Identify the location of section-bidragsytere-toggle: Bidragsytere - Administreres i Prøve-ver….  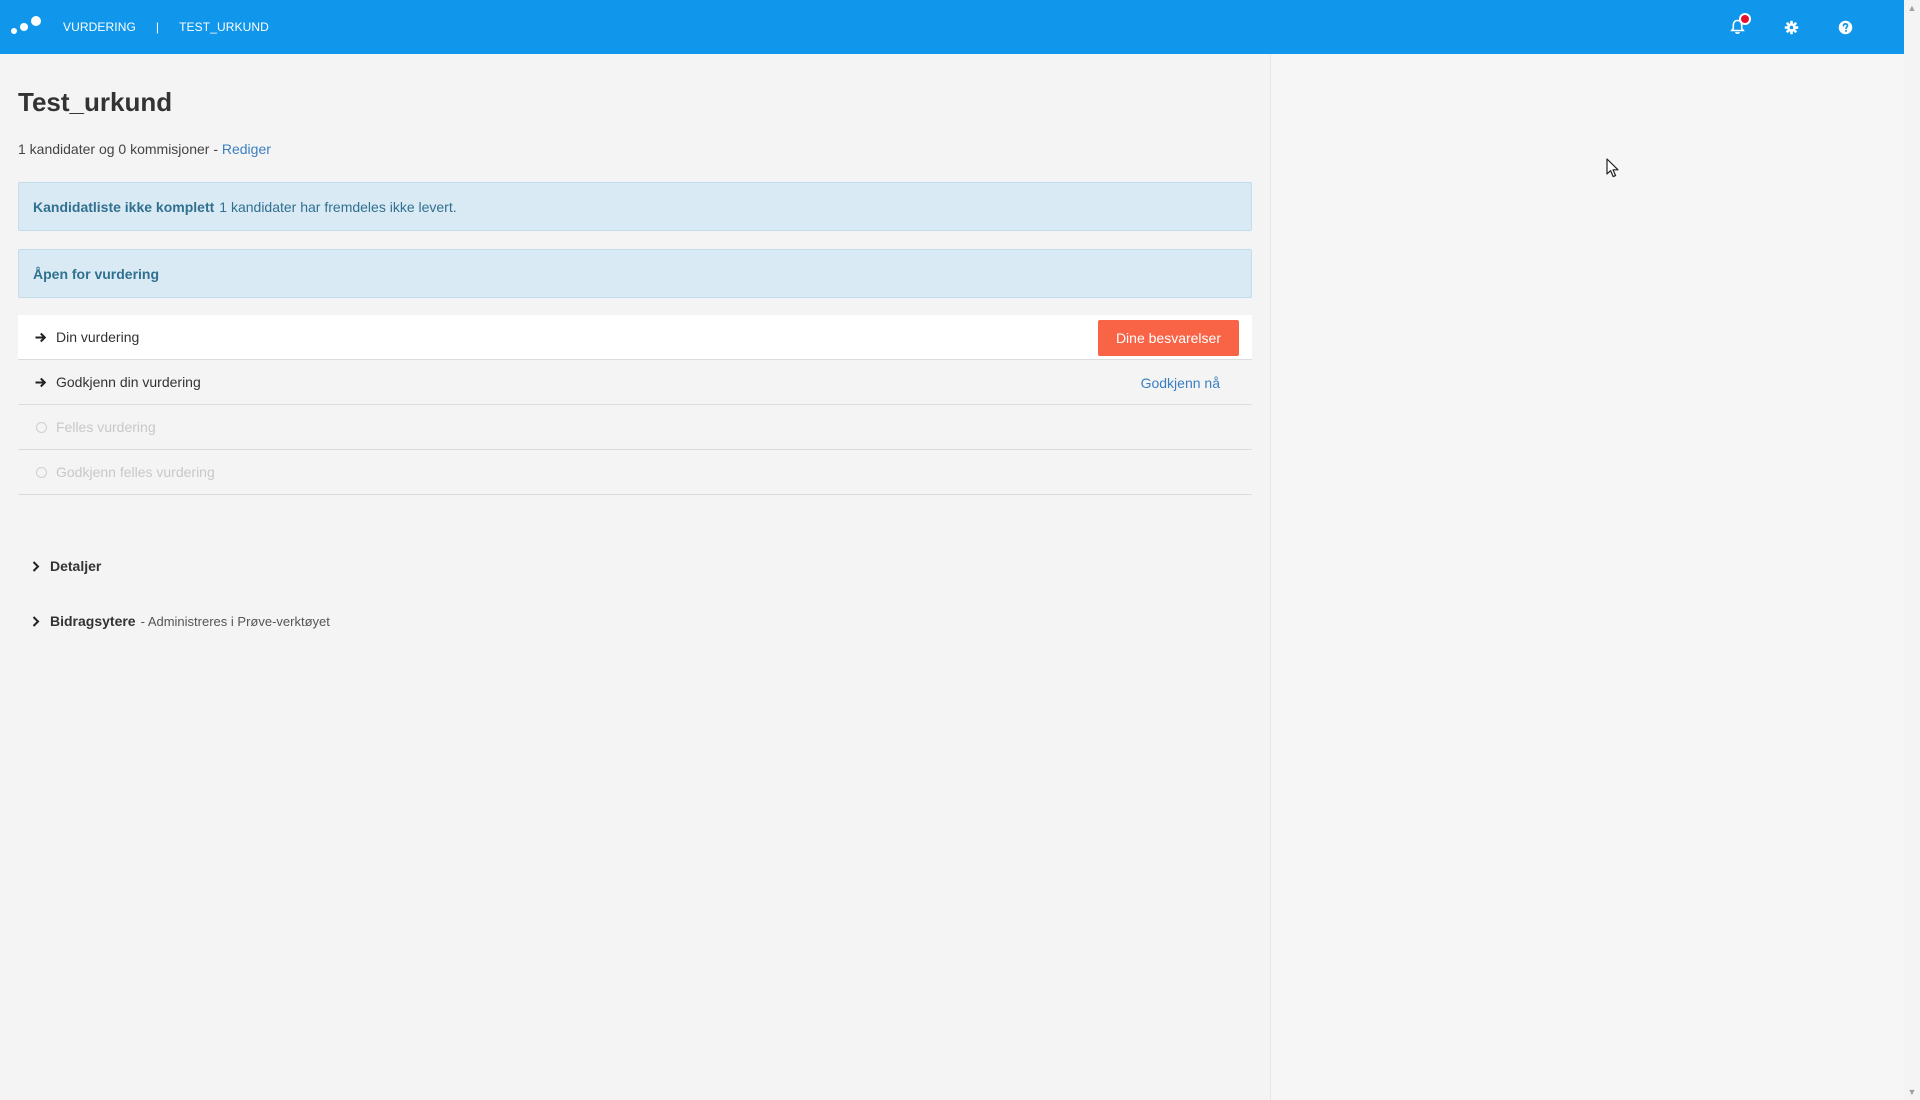
(180, 621).